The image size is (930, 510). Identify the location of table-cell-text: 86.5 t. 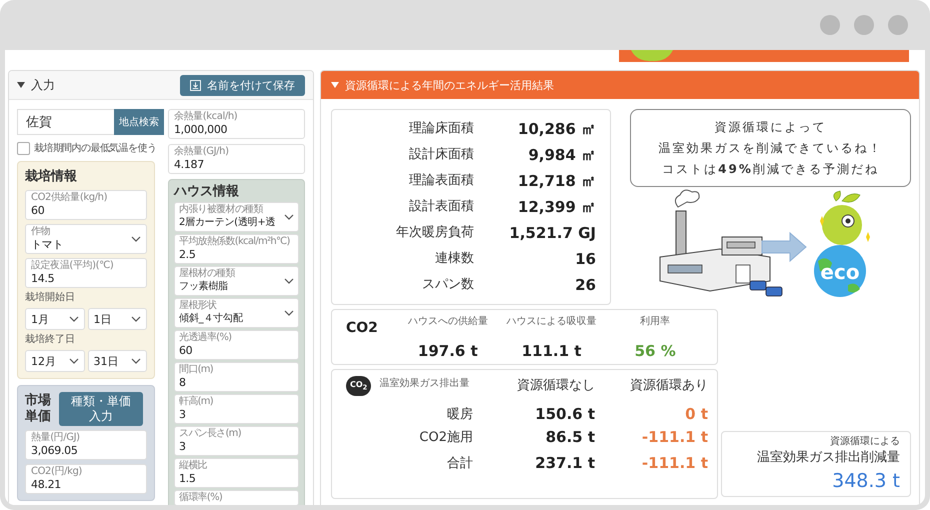
(569, 437).